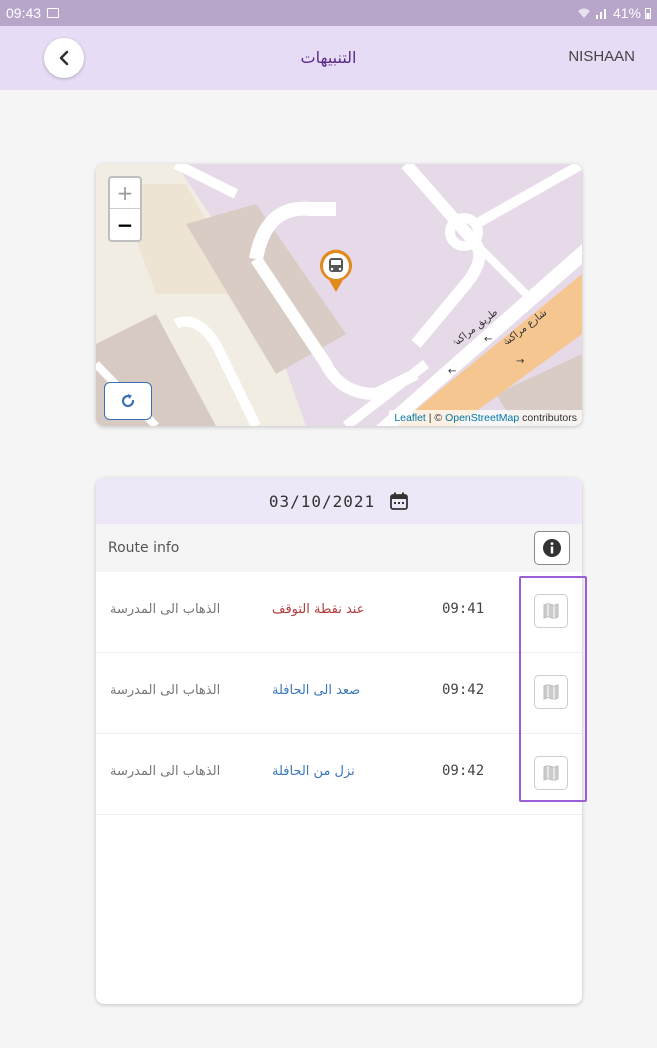 This screenshot has width=657, height=1048. I want to click on refresh-icon, so click(128, 401).